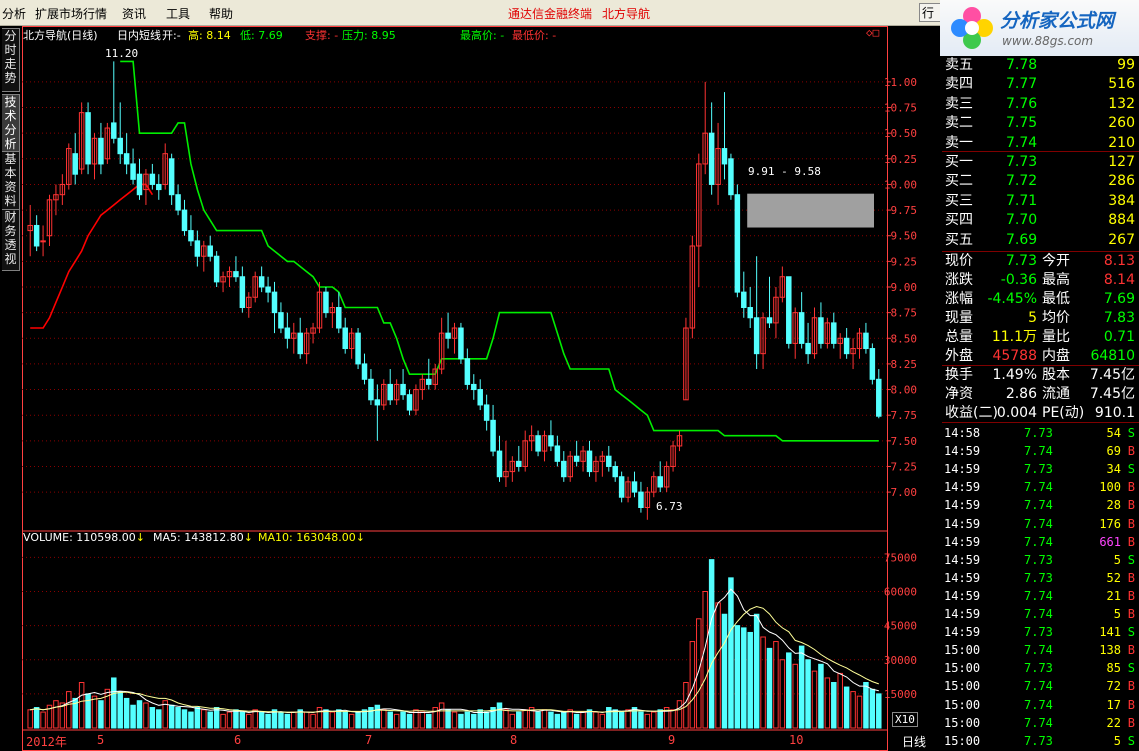  I want to click on menu-news: 资讯, so click(134, 13).